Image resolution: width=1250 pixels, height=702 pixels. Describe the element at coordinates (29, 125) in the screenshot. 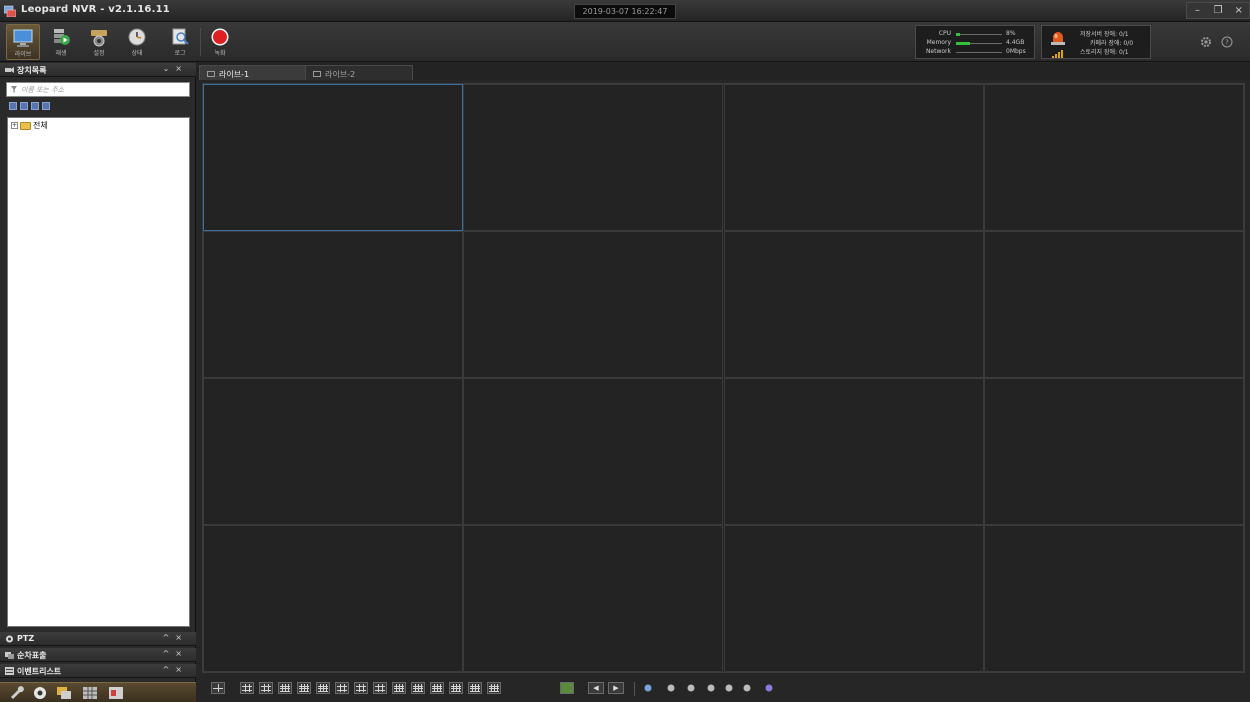

I see `tree-root-item: + 전체` at that location.